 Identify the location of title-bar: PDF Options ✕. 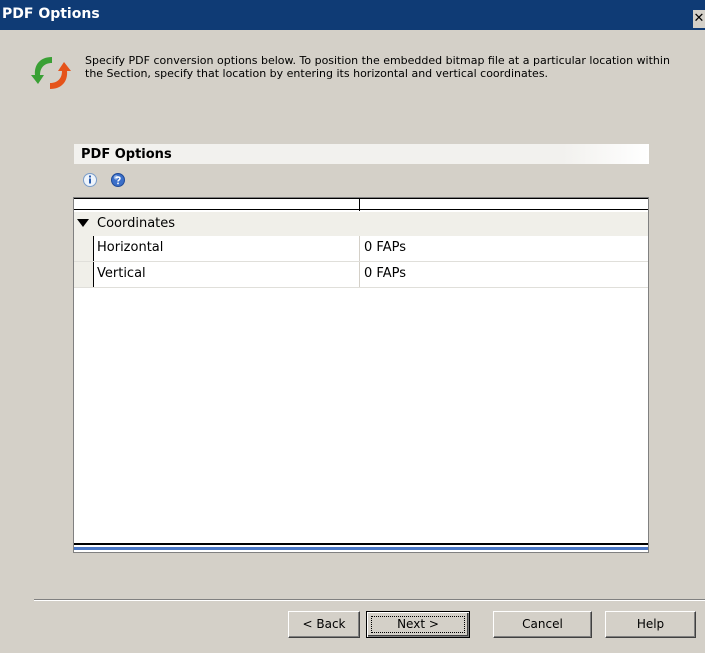
(352, 15).